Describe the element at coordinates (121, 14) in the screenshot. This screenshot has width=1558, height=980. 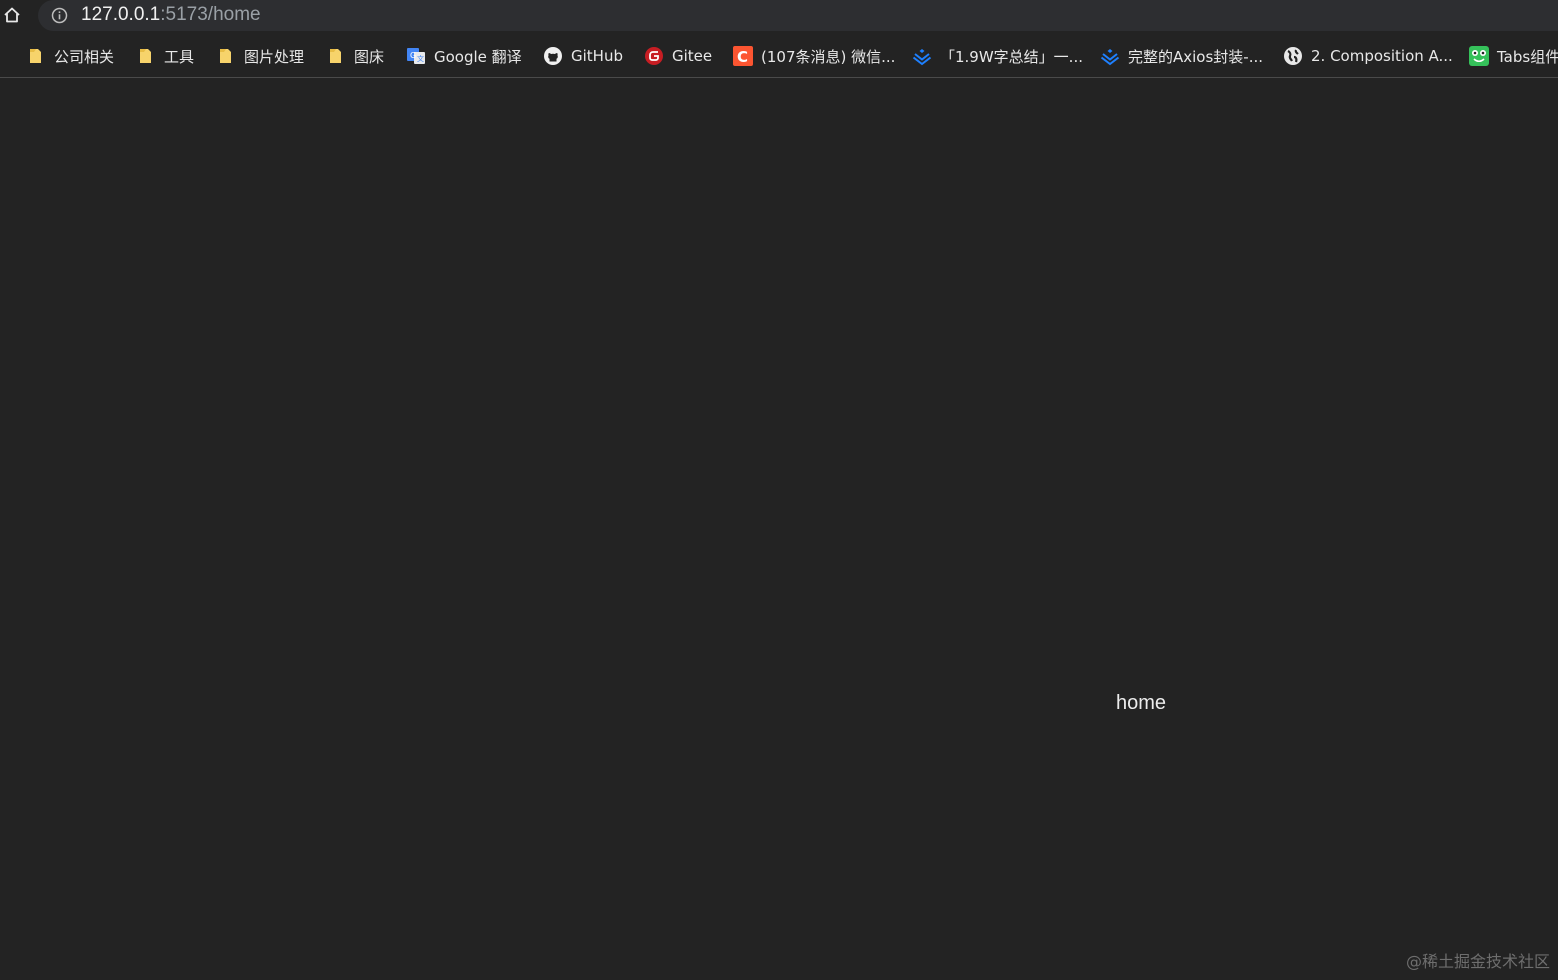
I see `url-host: 127.0.0.1` at that location.